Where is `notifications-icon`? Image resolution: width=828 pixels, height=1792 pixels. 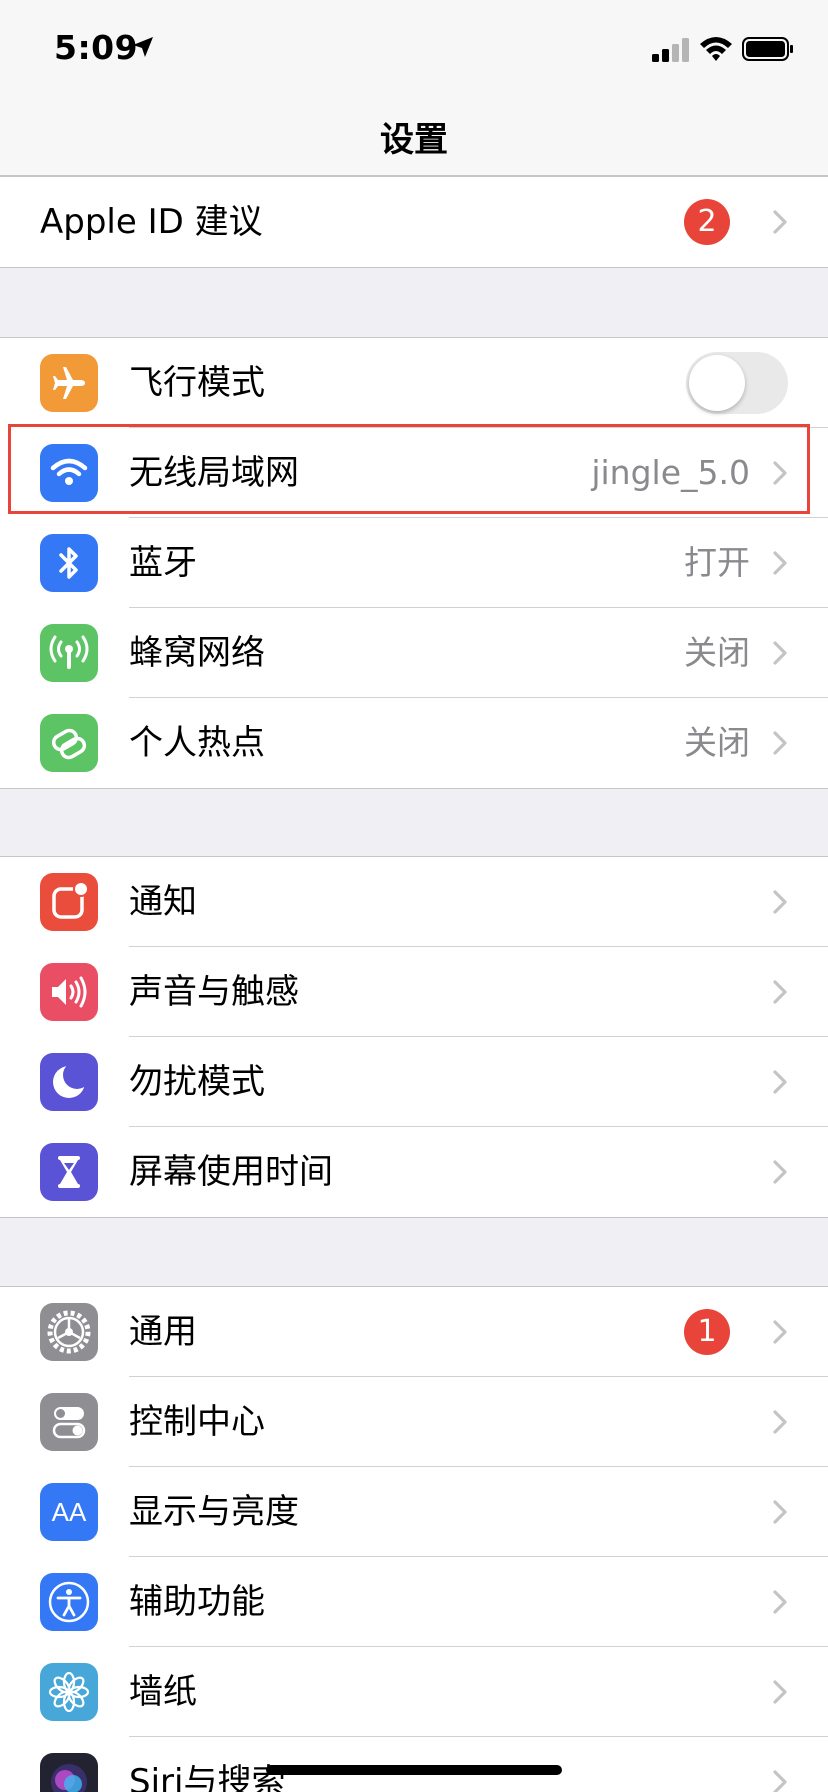 notifications-icon is located at coordinates (69, 902).